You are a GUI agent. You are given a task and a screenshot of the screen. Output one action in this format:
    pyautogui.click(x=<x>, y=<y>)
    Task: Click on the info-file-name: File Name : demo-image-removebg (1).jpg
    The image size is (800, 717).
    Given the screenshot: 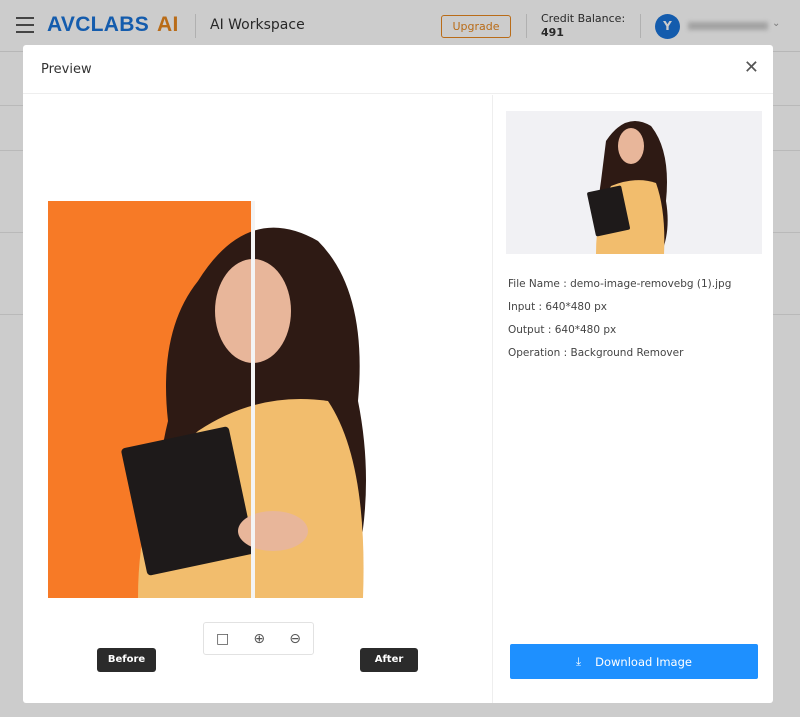 What is the action you would take?
    pyautogui.click(x=620, y=284)
    